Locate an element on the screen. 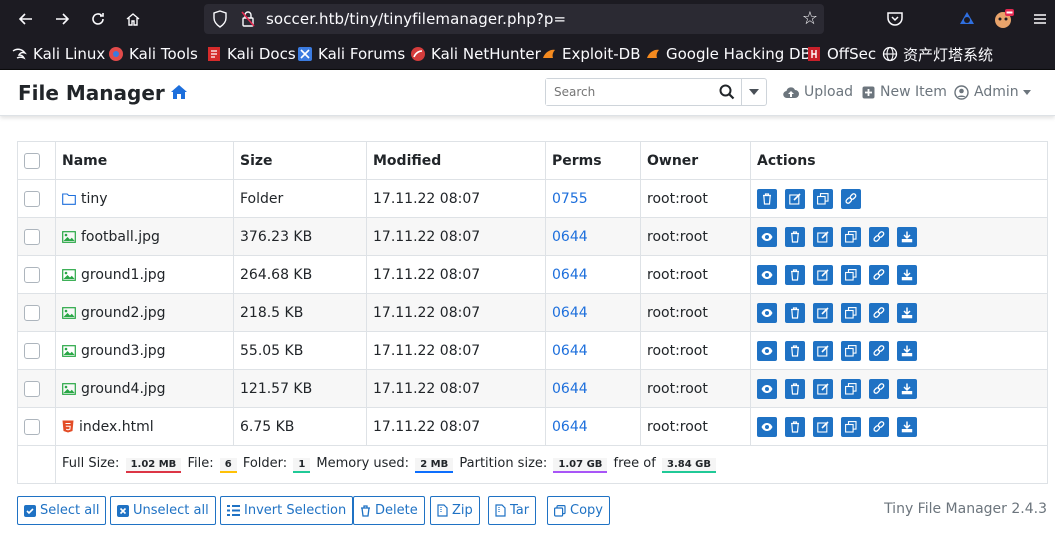 The width and height of the screenshot is (1055, 538). bookmark-kali-docs: Kali Docs is located at coordinates (251, 54).